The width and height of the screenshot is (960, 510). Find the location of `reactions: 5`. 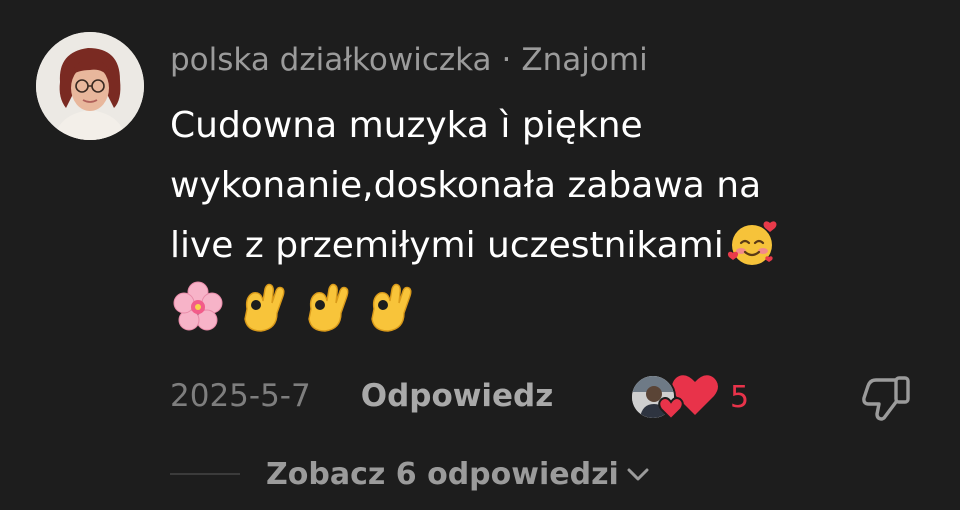

reactions: 5 is located at coordinates (689, 397).